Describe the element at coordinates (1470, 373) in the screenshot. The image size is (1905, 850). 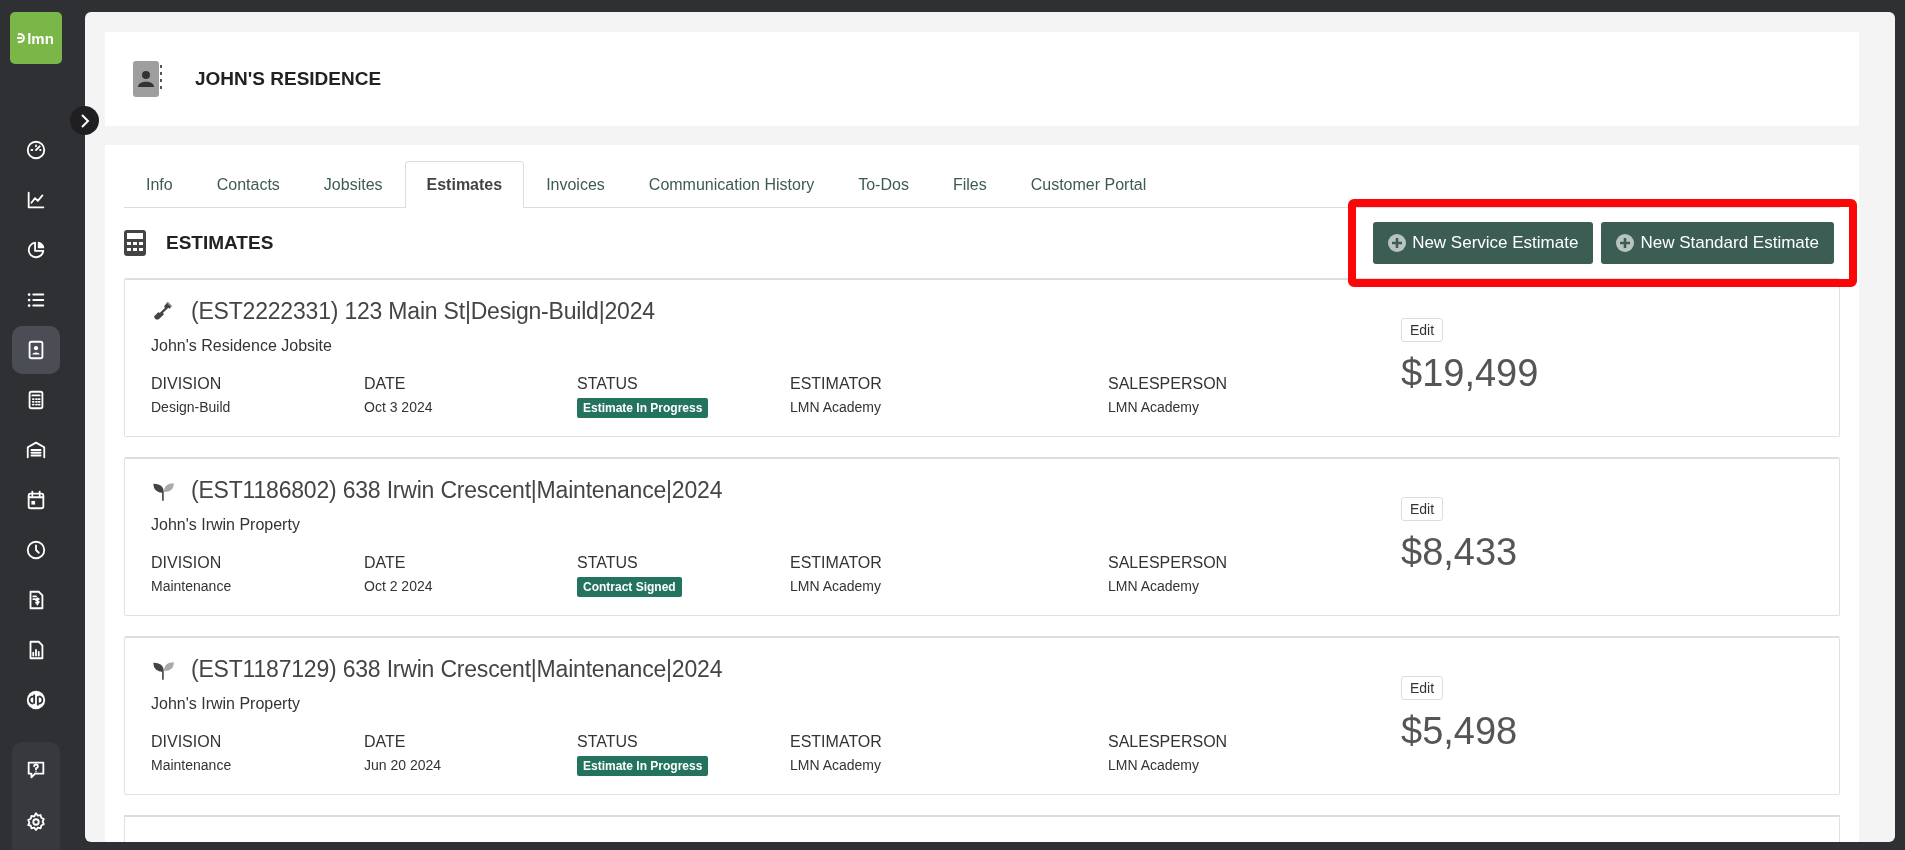
I see `estimate-total: $19,499` at that location.